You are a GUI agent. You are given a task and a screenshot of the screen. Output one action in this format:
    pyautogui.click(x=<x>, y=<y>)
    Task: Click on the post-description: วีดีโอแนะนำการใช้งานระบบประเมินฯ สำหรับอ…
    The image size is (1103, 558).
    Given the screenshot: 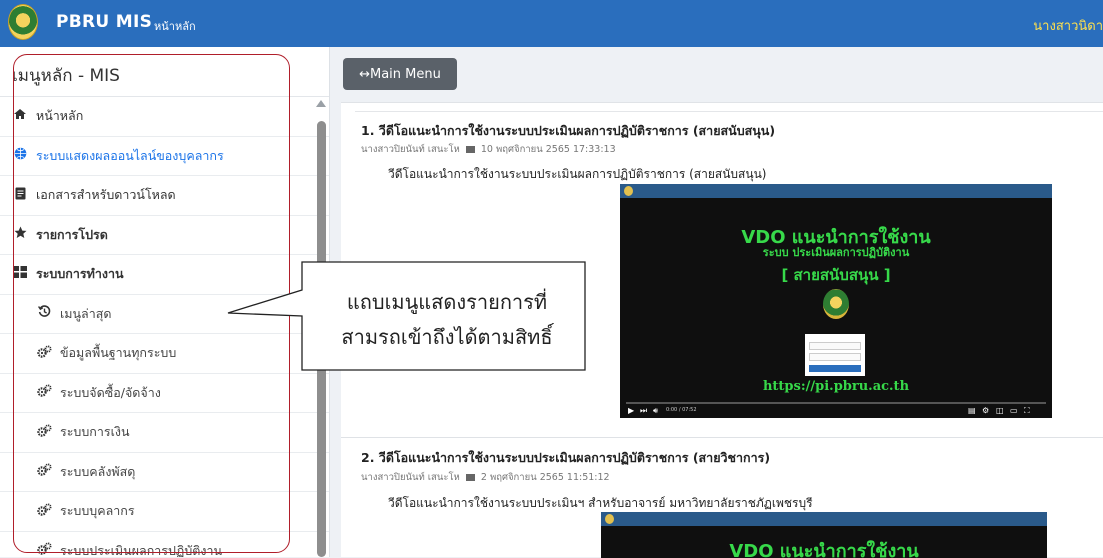 What is the action you would take?
    pyautogui.click(x=600, y=503)
    